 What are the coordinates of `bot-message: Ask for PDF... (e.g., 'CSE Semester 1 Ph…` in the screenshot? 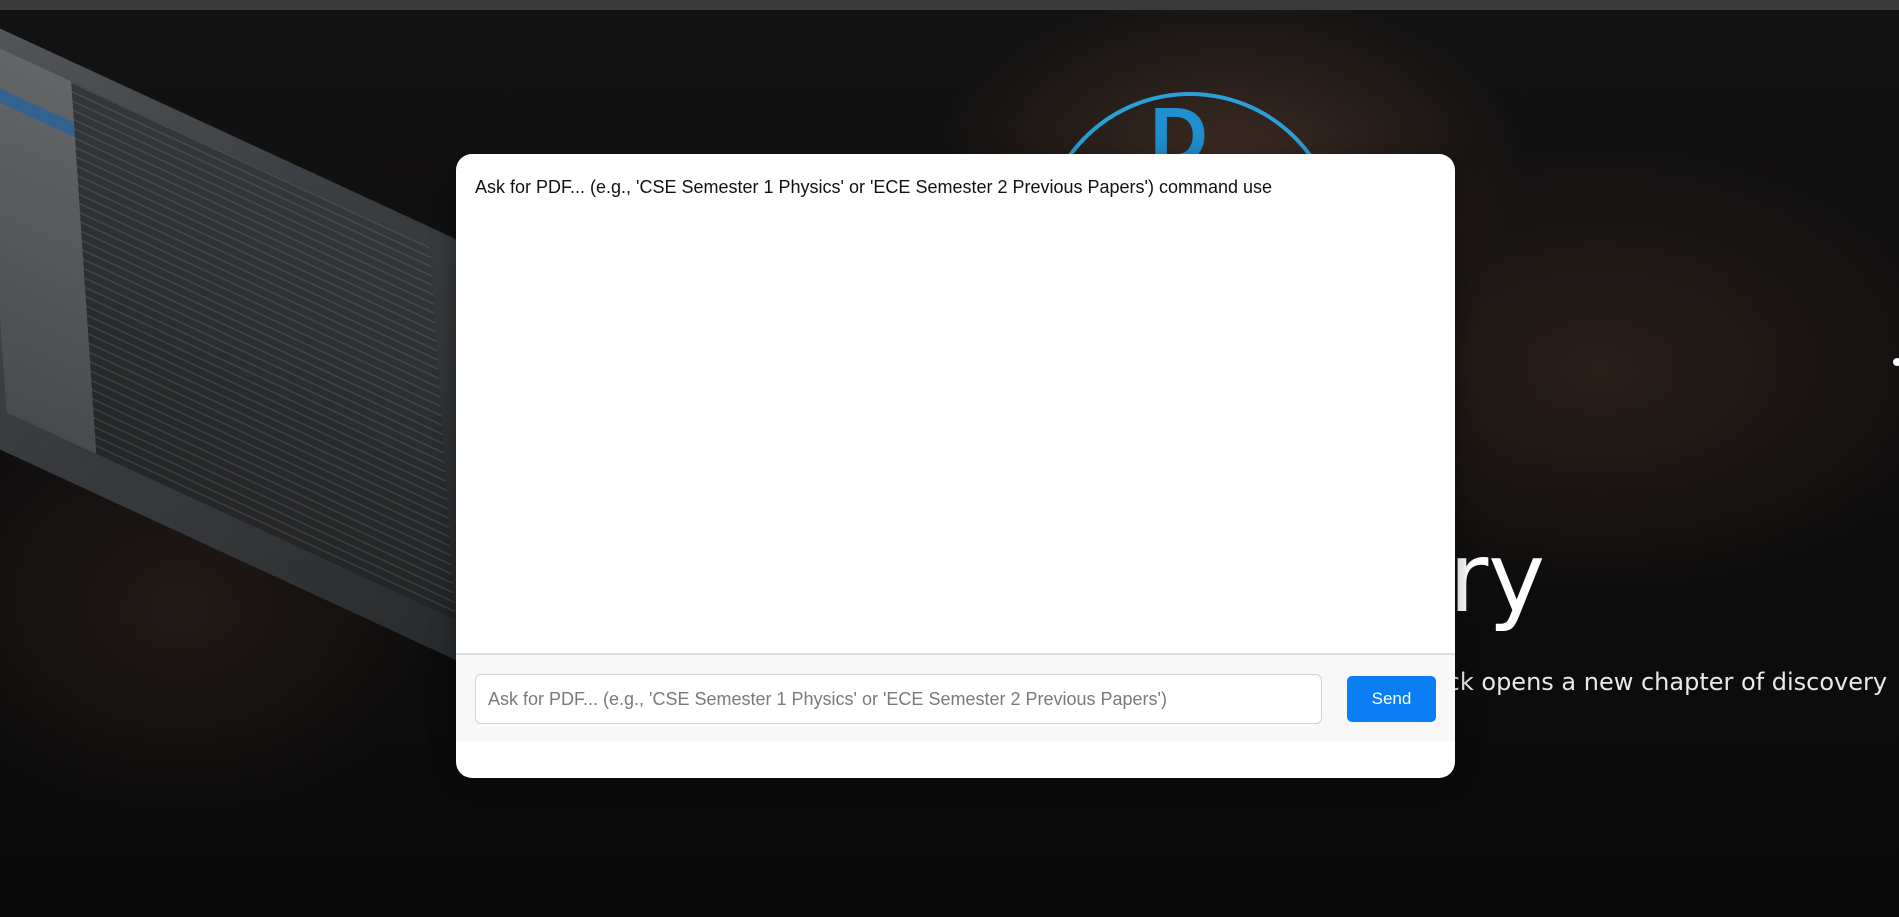 It's located at (874, 187).